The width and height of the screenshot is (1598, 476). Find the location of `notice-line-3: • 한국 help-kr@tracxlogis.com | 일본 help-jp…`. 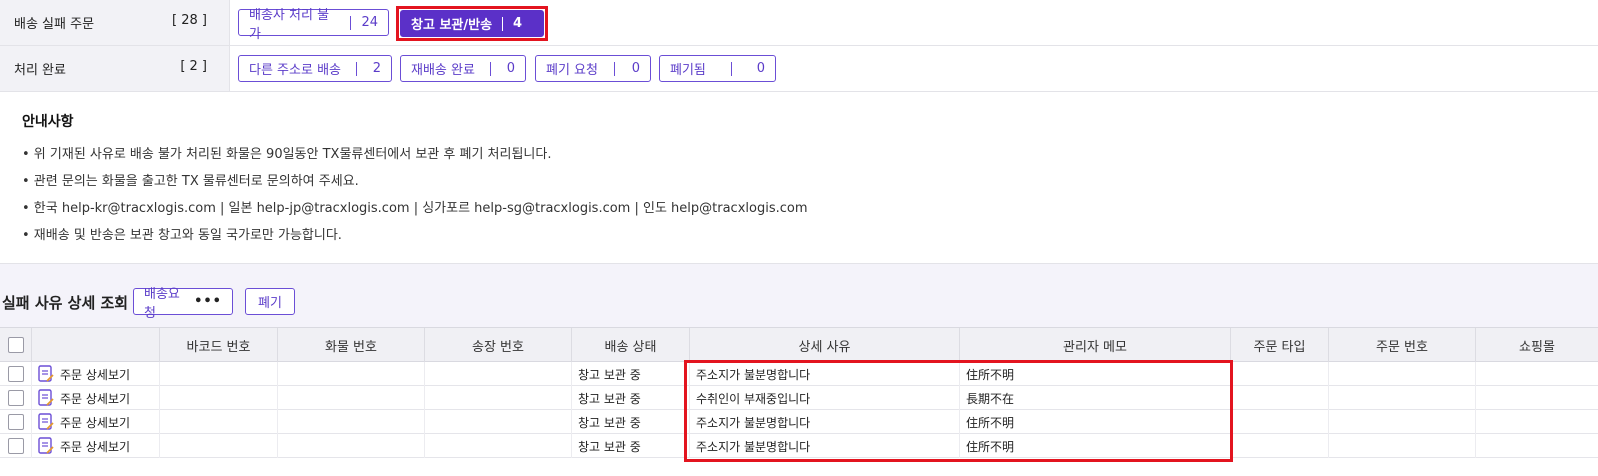

notice-line-3: • 한국 help-kr@tracxlogis.com | 일본 help-jp… is located at coordinates (415, 208).